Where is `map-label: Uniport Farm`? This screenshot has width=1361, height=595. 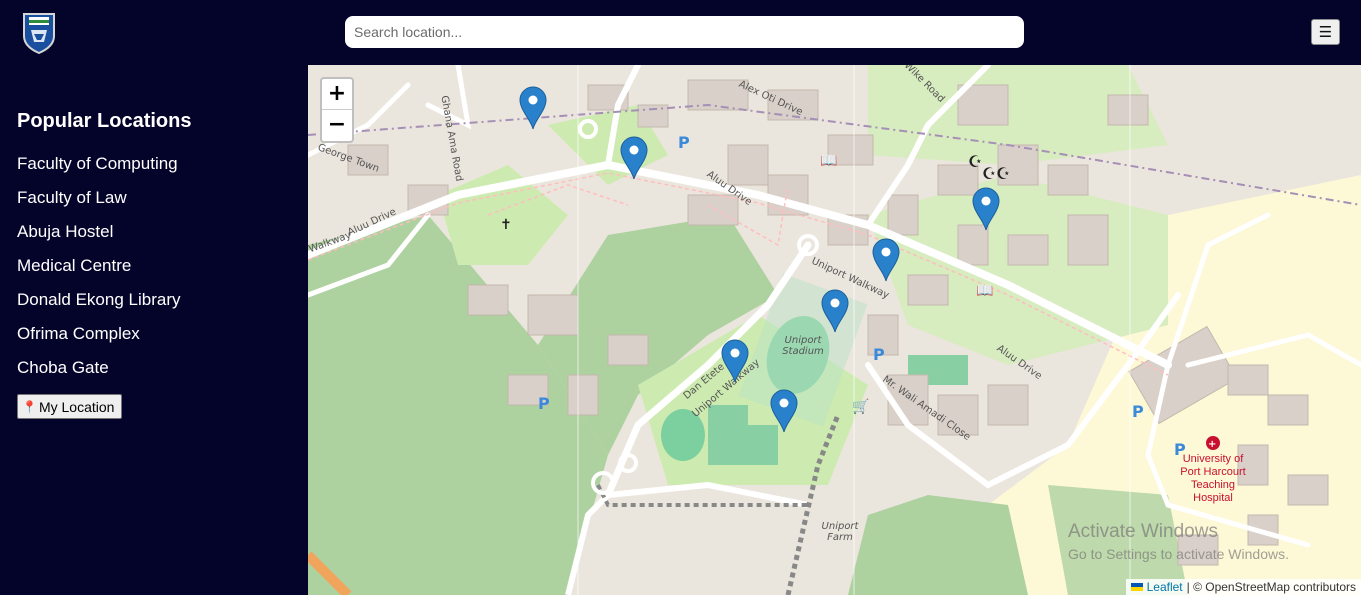
map-label: Uniport Farm is located at coordinates (840, 532).